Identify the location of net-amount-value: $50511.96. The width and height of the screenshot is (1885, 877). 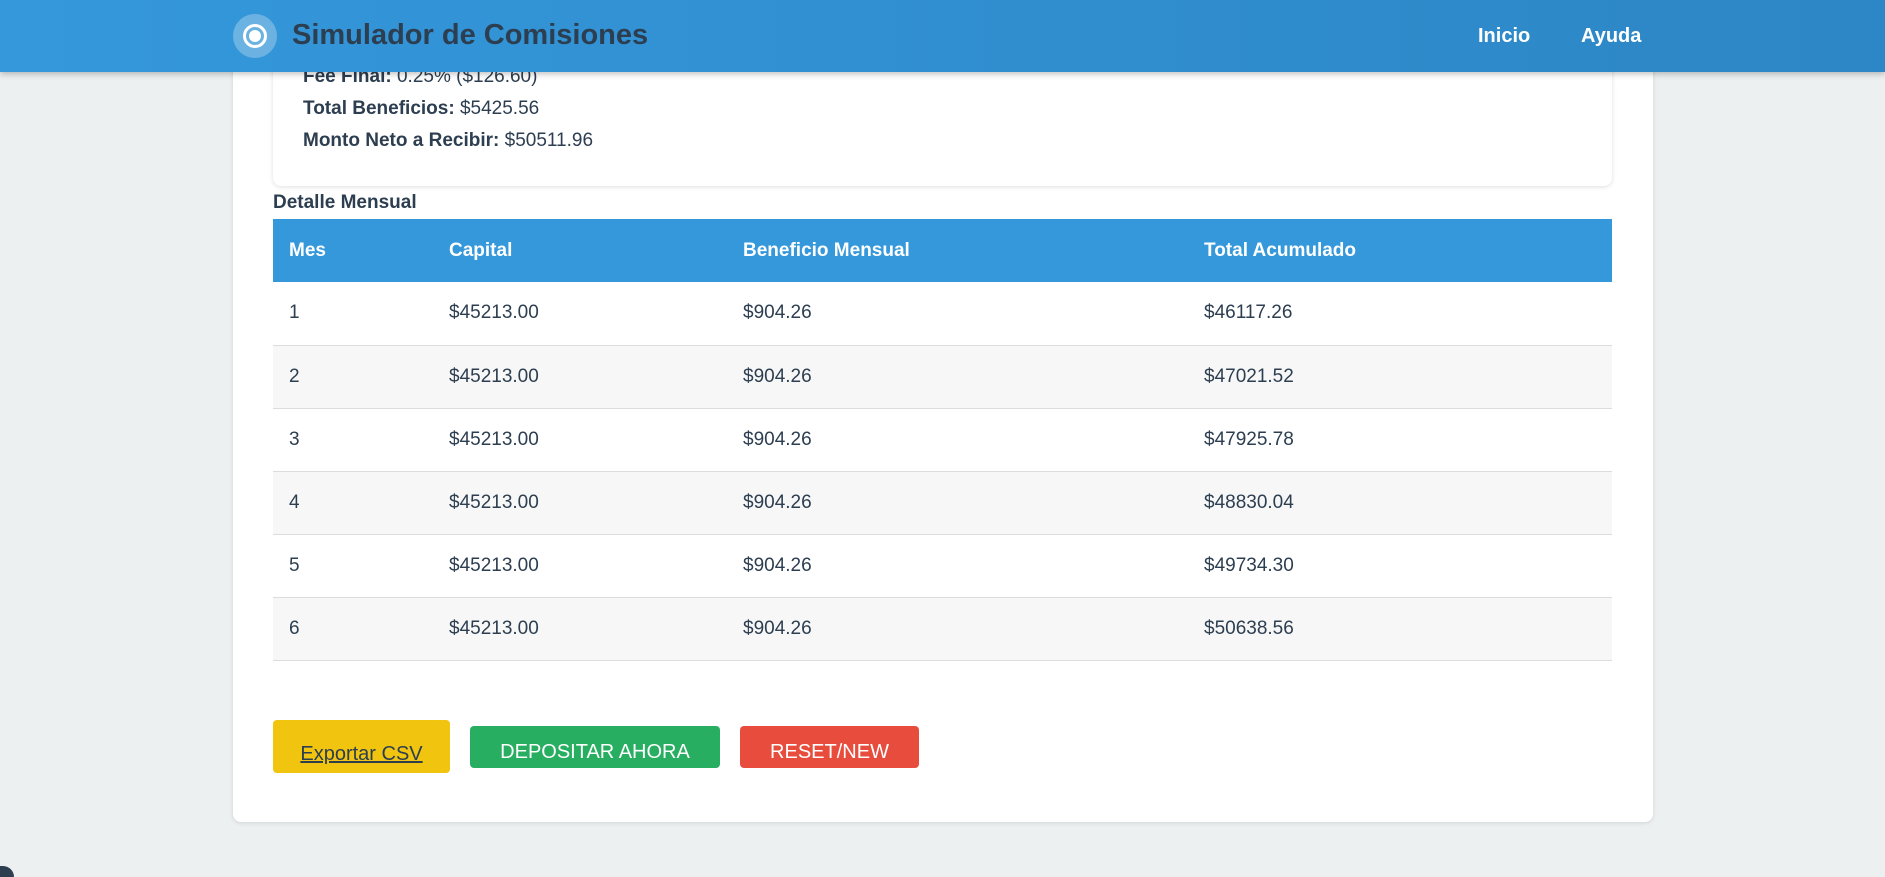
(549, 140).